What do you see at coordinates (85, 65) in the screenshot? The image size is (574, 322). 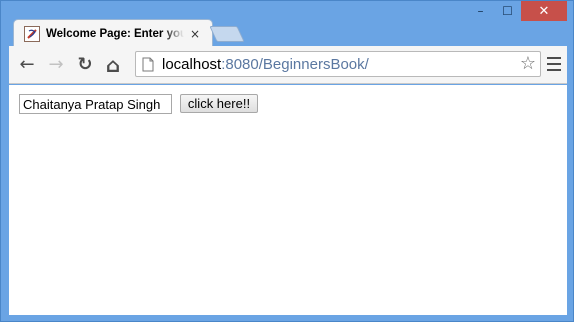 I see `reload-icon: ↻` at bounding box center [85, 65].